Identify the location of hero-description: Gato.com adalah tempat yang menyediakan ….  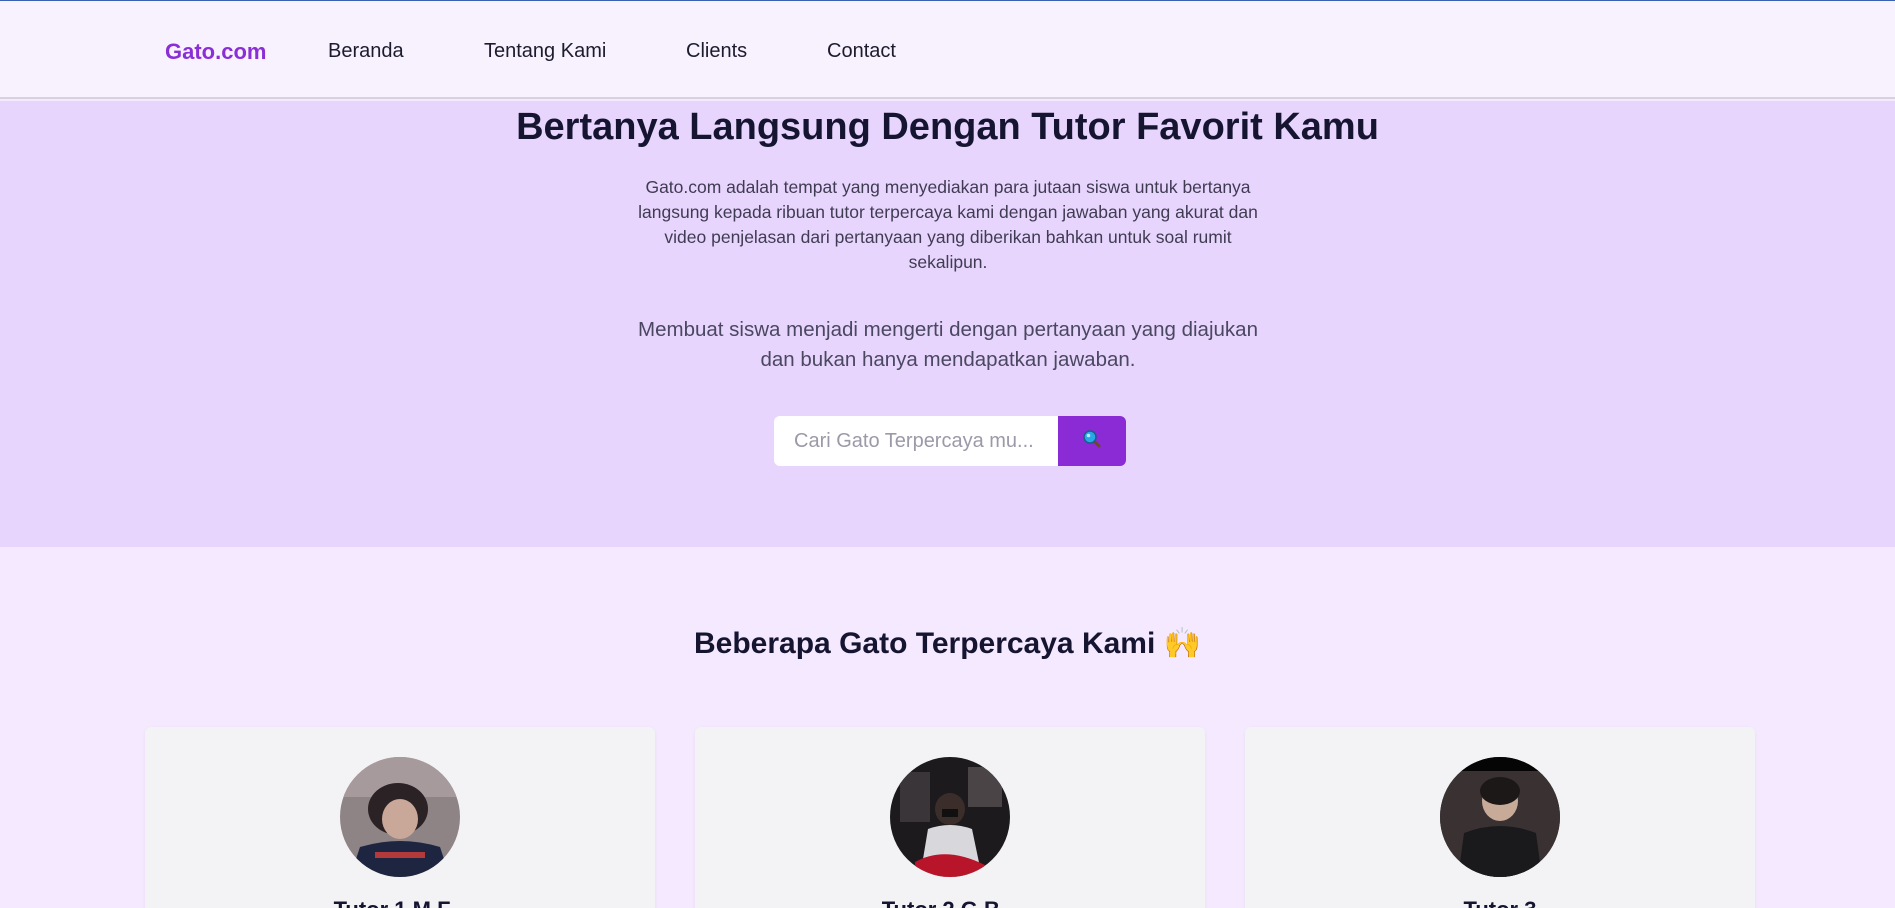
(948, 224).